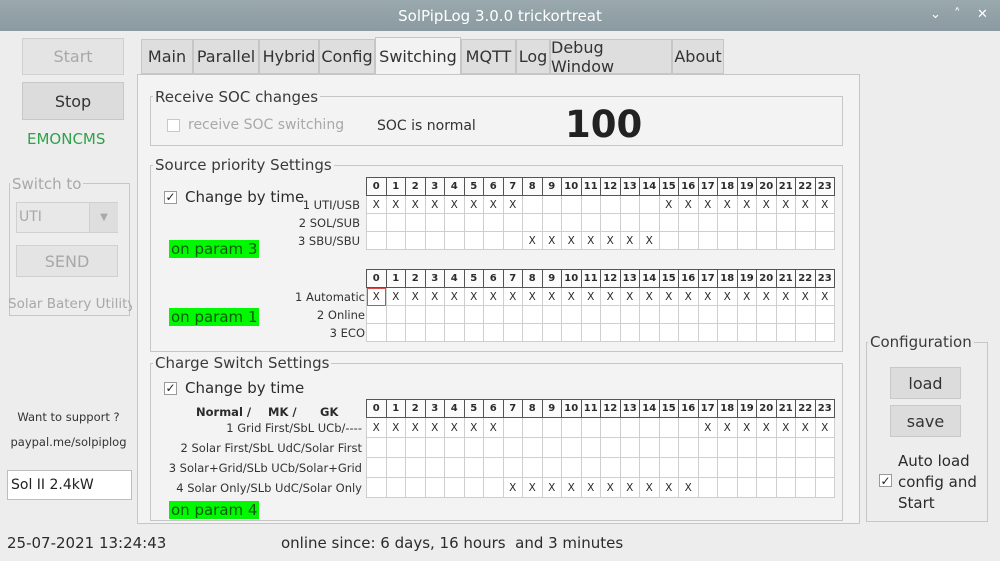  I want to click on switch-to-select: UTI ▼, so click(67, 217).